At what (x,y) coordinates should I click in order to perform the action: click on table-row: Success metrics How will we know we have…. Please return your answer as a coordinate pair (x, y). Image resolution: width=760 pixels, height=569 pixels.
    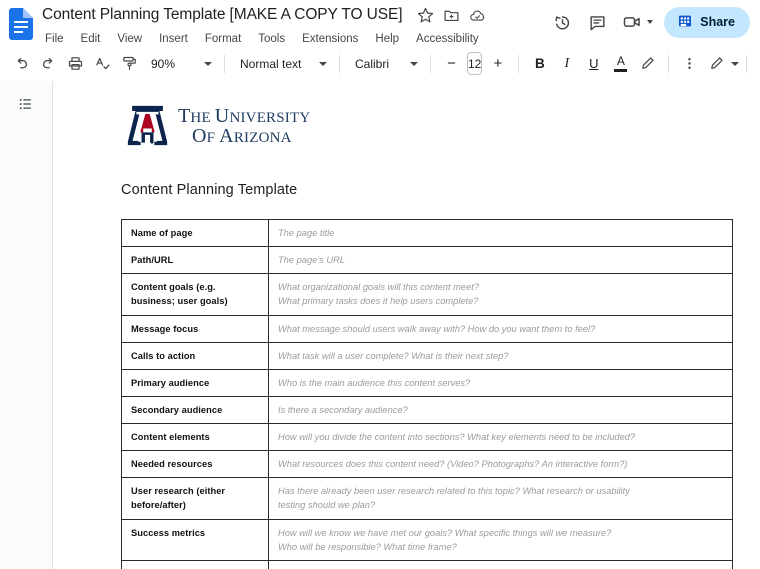
    Looking at the image, I should click on (427, 539).